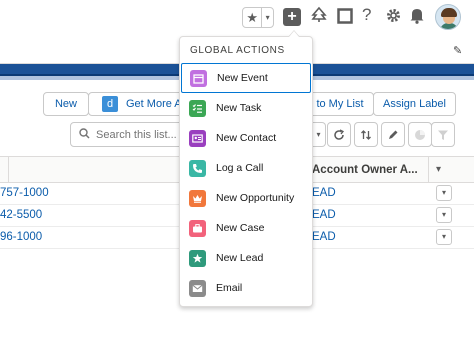  I want to click on menu-item-label: New Contact, so click(246, 138).